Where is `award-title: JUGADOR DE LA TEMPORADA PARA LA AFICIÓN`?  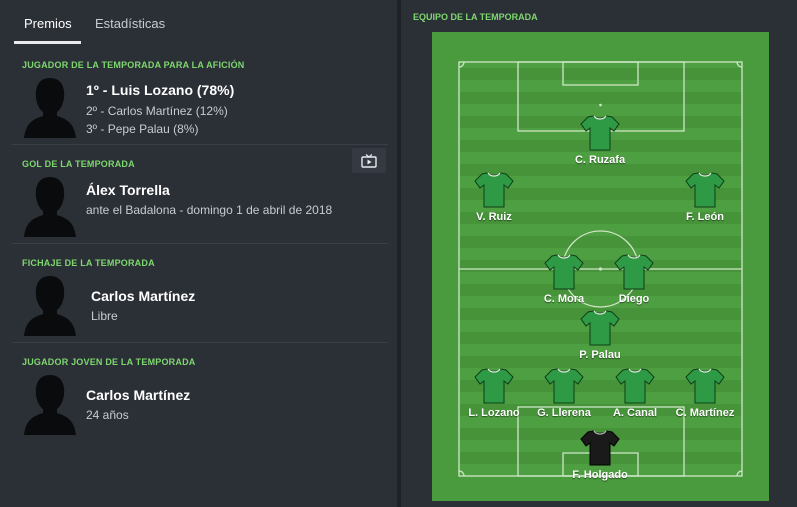 award-title: JUGADOR DE LA TEMPORADA PARA LA AFICIÓN is located at coordinates (133, 65).